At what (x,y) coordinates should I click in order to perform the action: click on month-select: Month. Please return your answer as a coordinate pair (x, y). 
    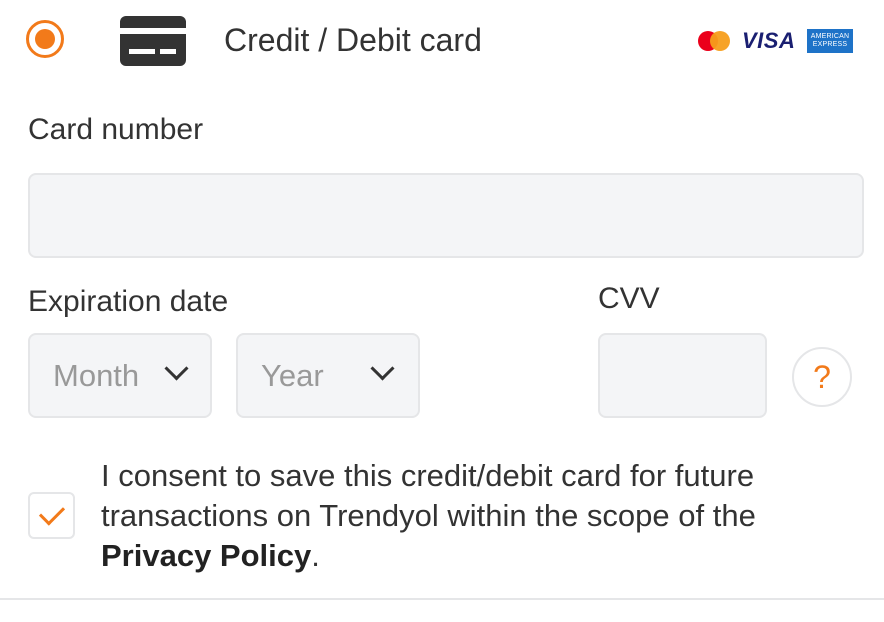
    Looking at the image, I should click on (120, 375).